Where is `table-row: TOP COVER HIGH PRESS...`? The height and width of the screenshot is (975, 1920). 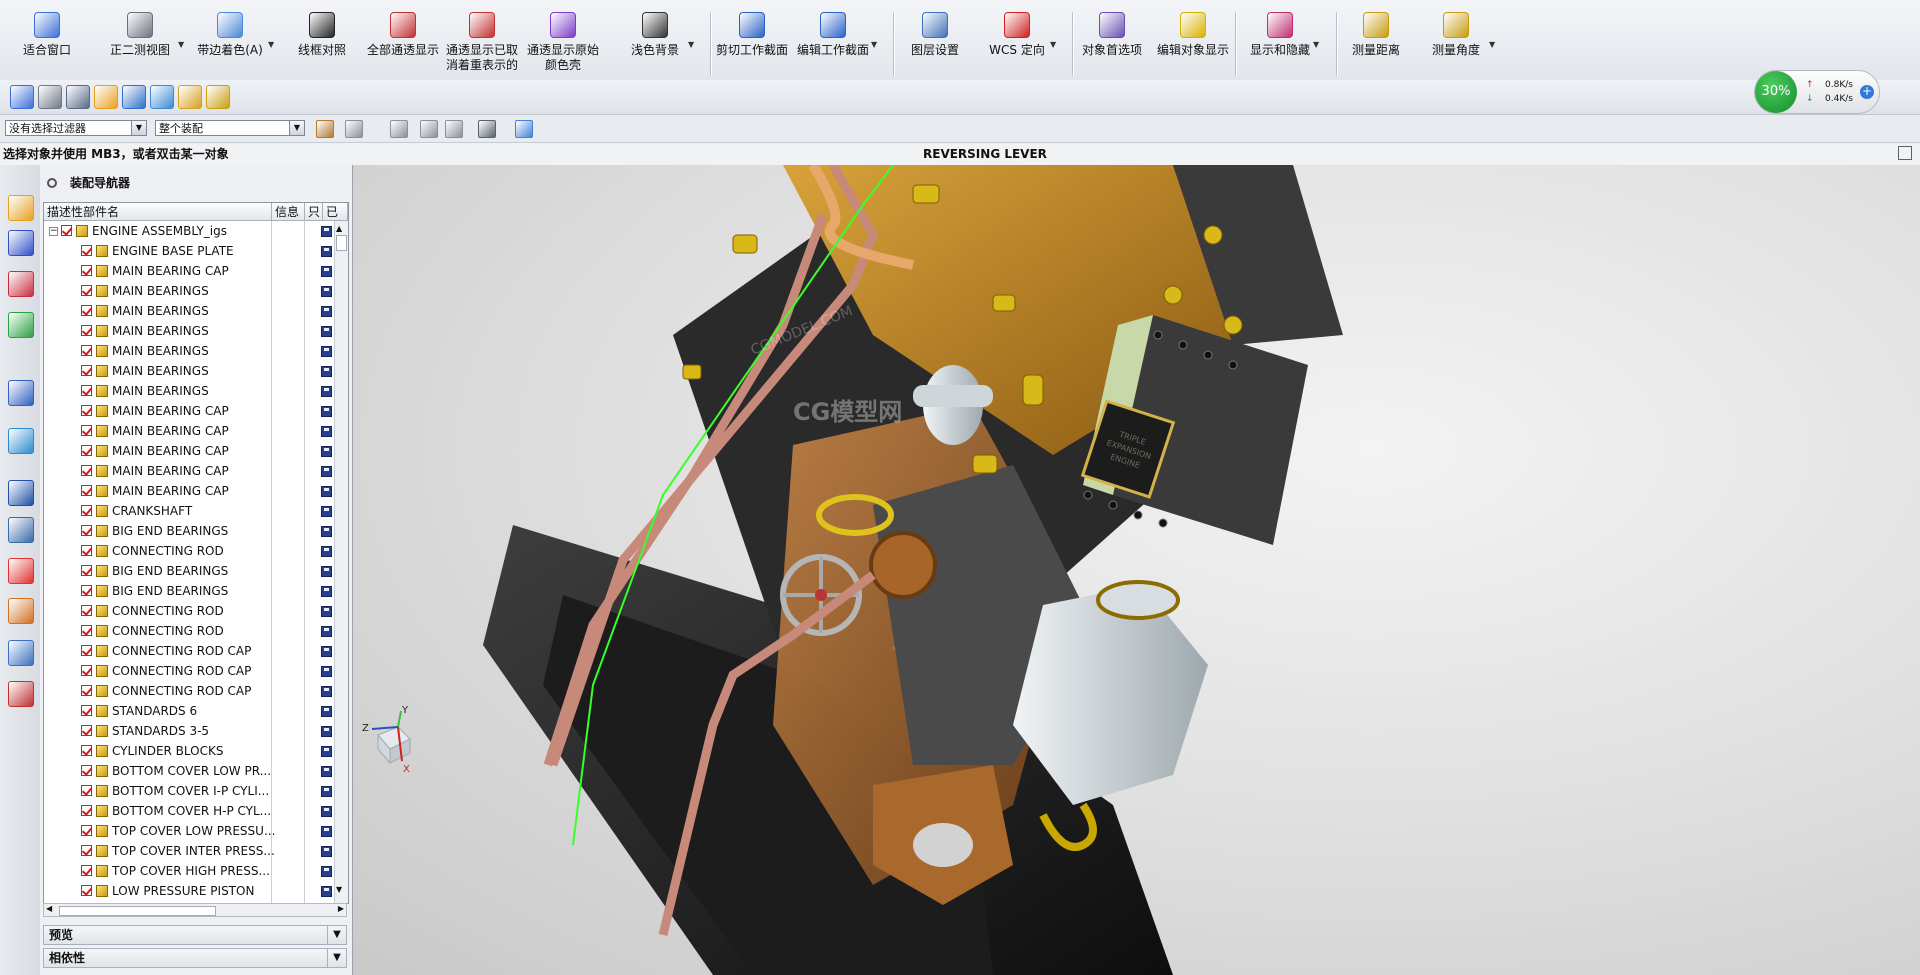 table-row: TOP COVER HIGH PRESS... is located at coordinates (189, 871).